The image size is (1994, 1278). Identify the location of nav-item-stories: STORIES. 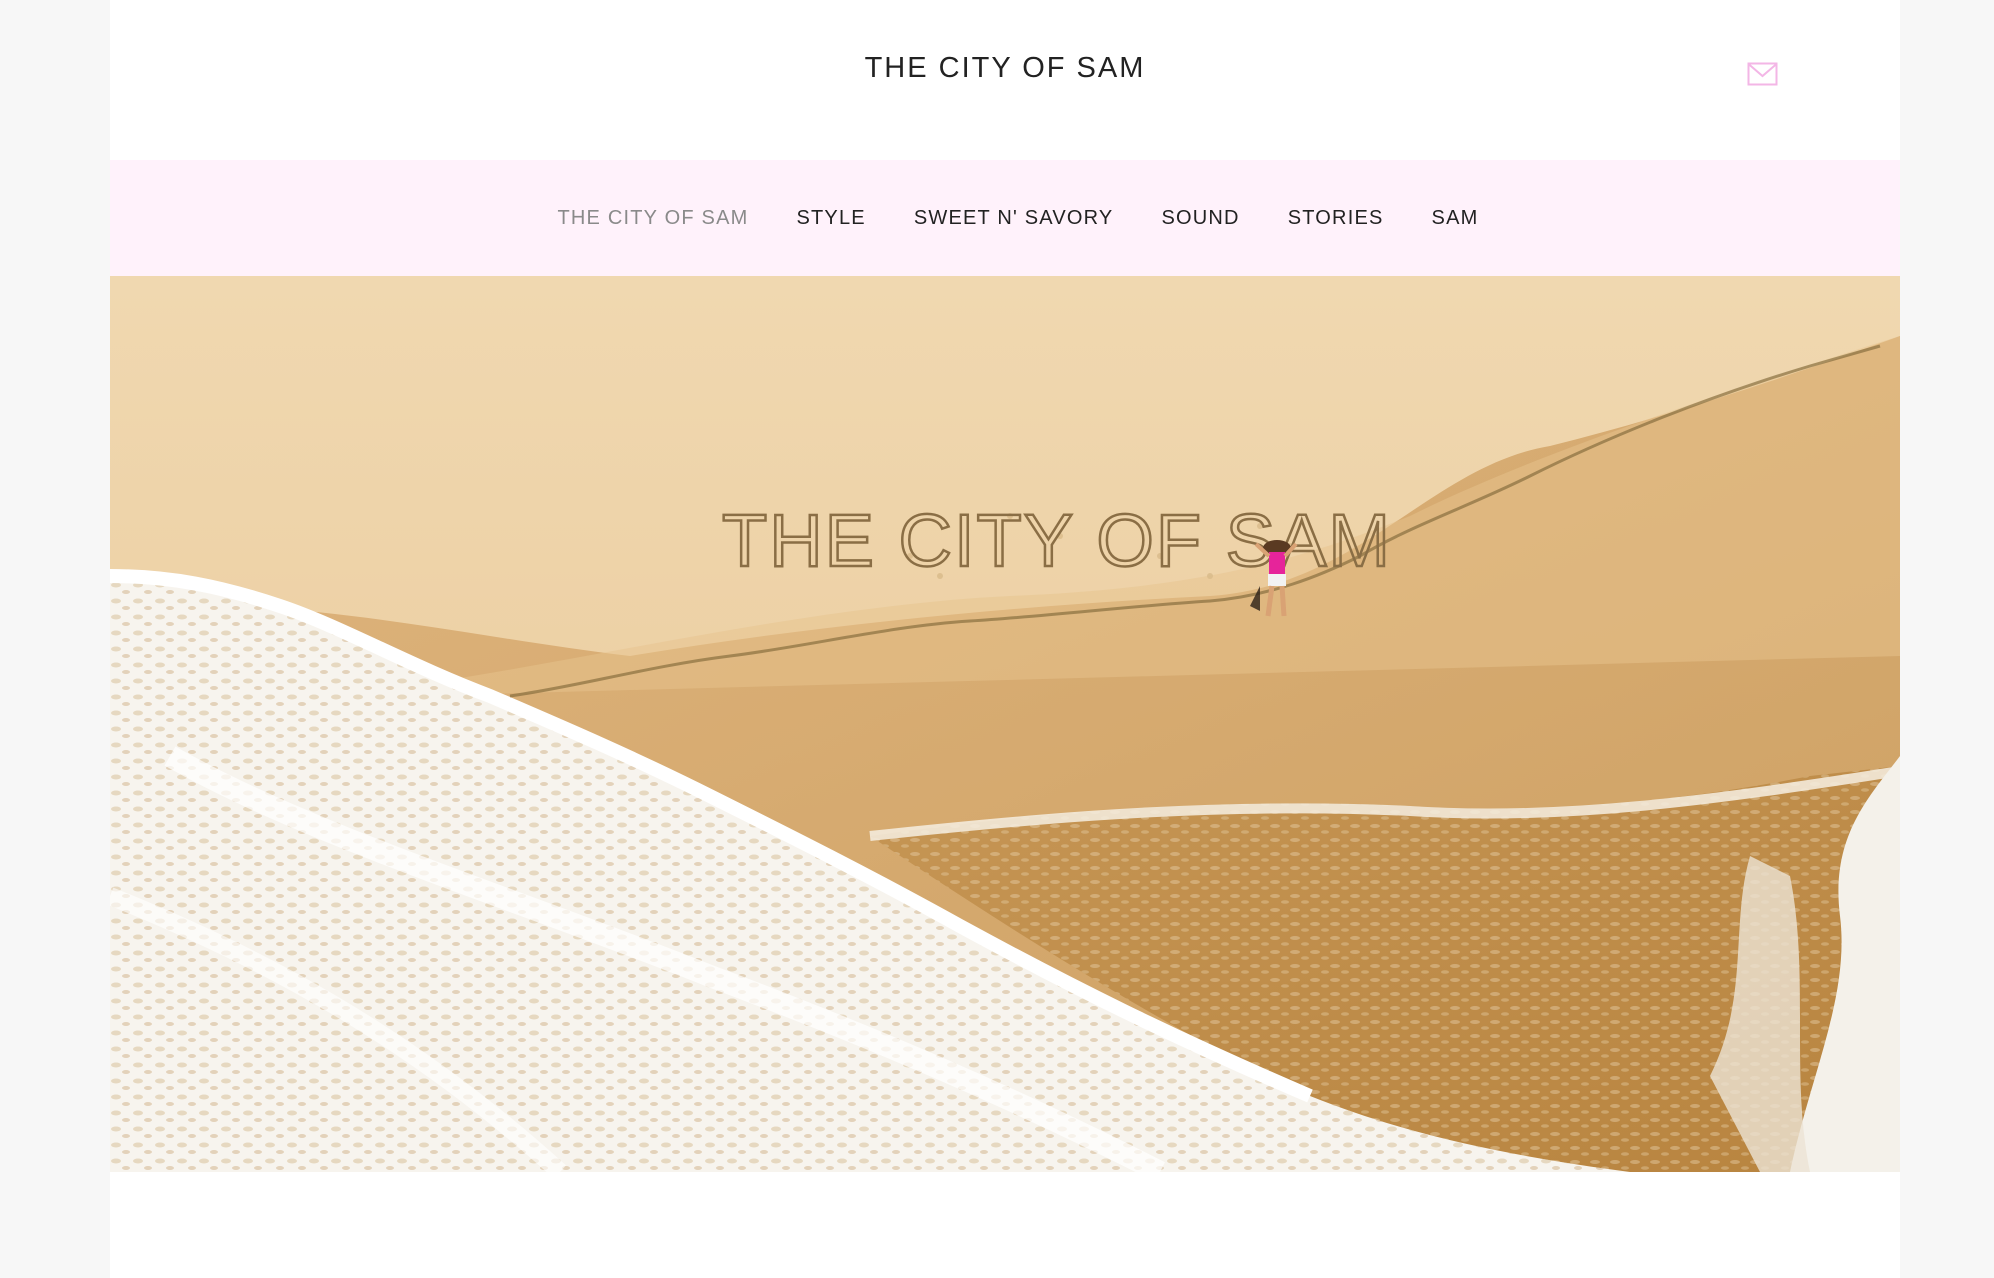
(1336, 218).